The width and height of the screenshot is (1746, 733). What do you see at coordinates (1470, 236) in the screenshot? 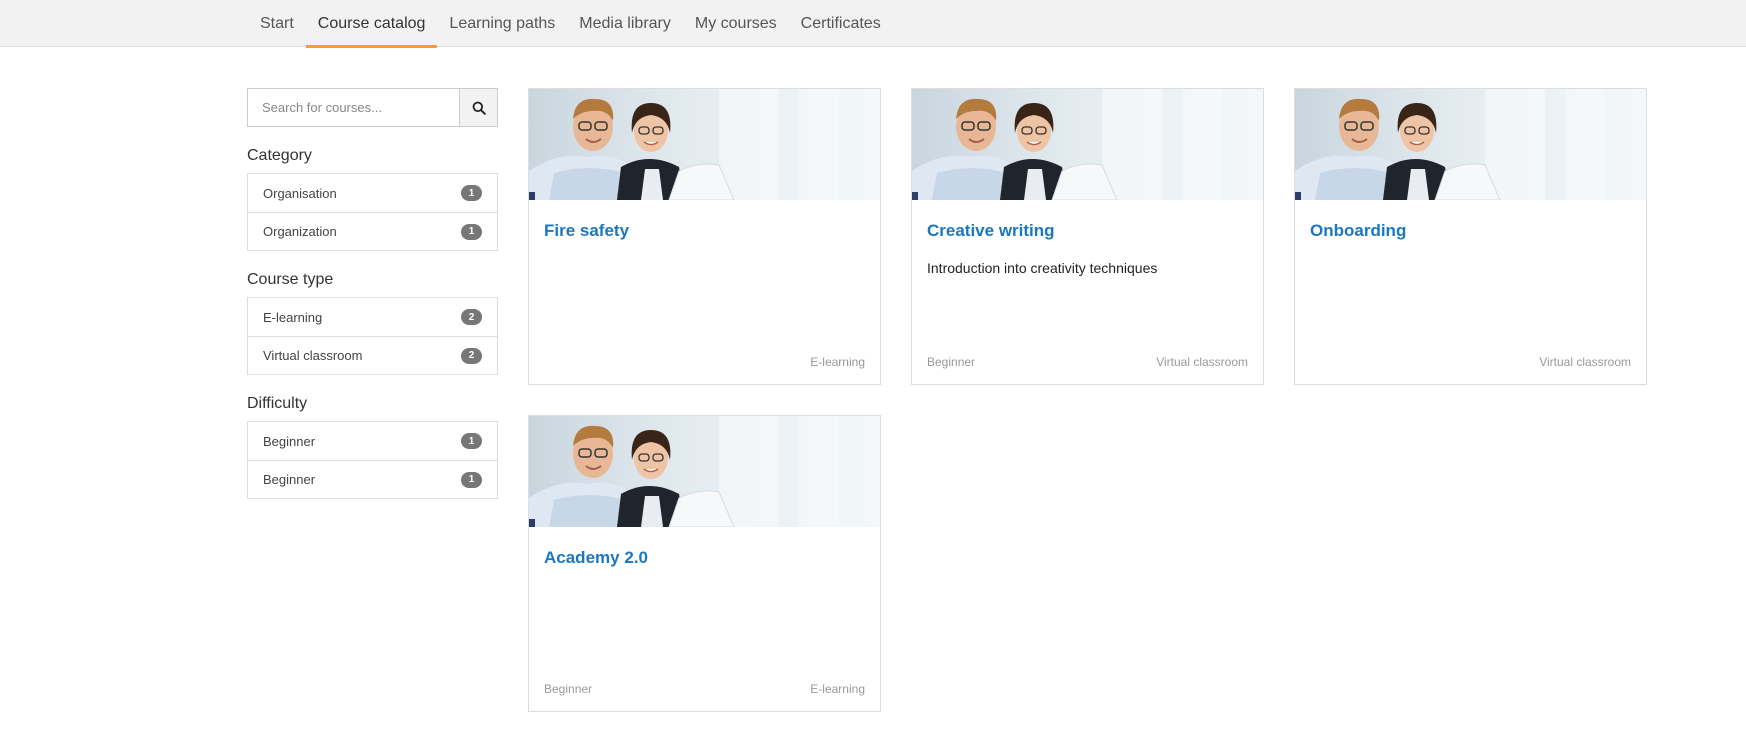
I see `course-card: Onboarding Virtual classroom` at bounding box center [1470, 236].